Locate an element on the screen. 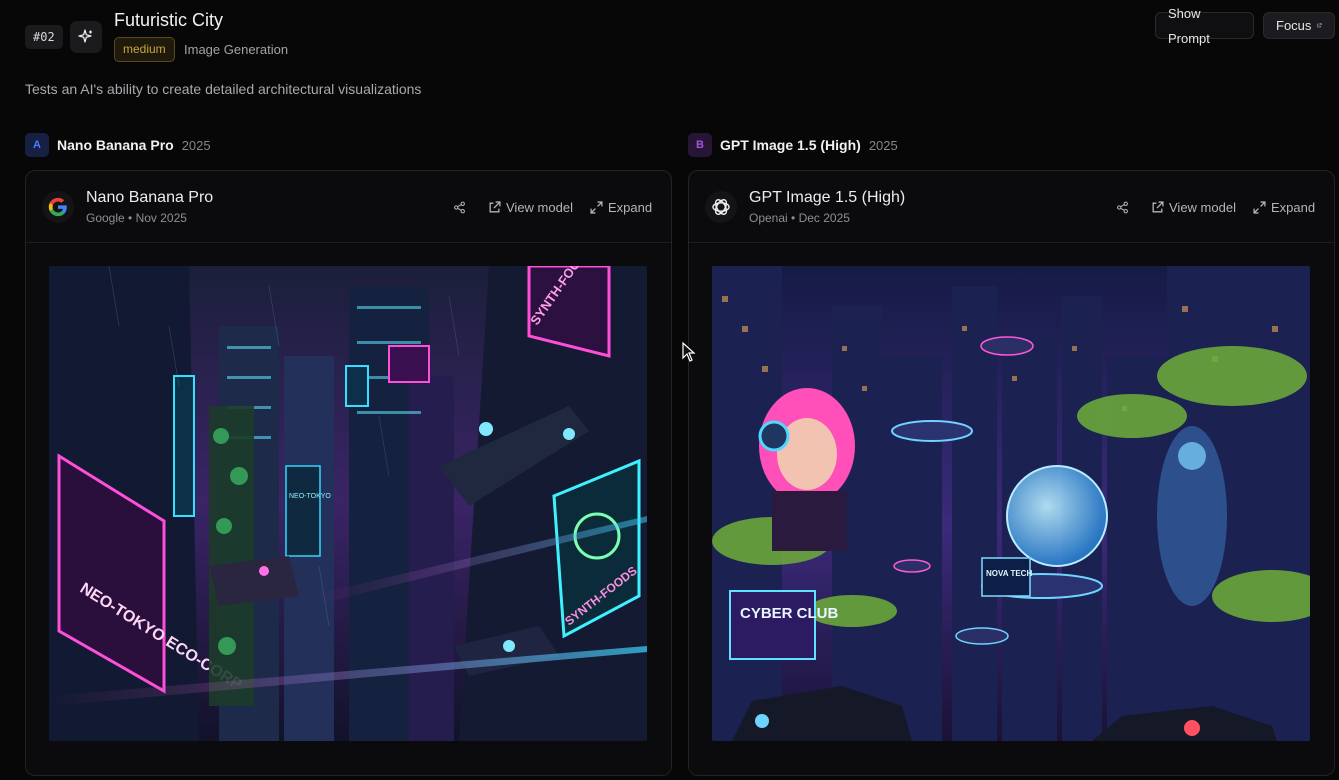  card-model-meta: Google • Nov 2025 is located at coordinates (136, 218).